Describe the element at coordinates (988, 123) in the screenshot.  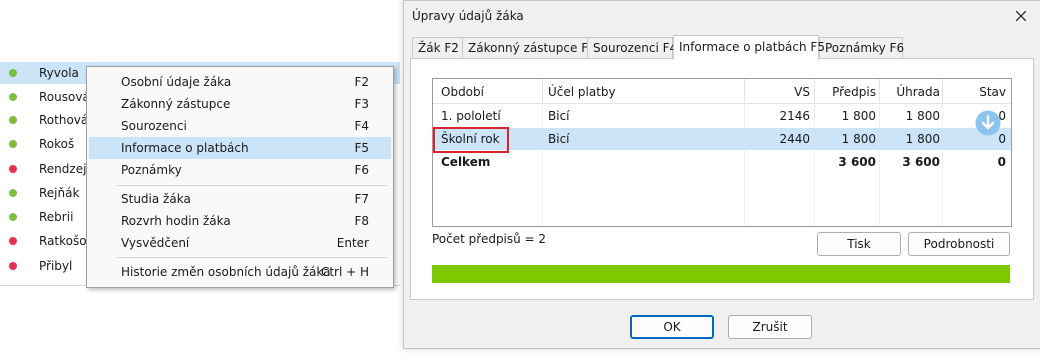
I see `arrow-down-circle-icon` at that location.